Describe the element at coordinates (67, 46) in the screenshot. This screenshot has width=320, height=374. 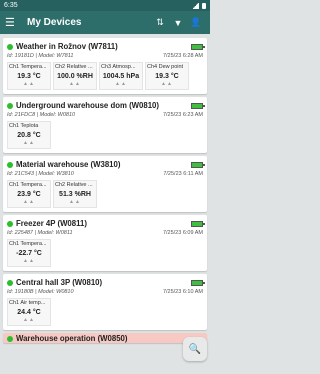
I see `device-name: Weather in Rožnov (W7811)` at that location.